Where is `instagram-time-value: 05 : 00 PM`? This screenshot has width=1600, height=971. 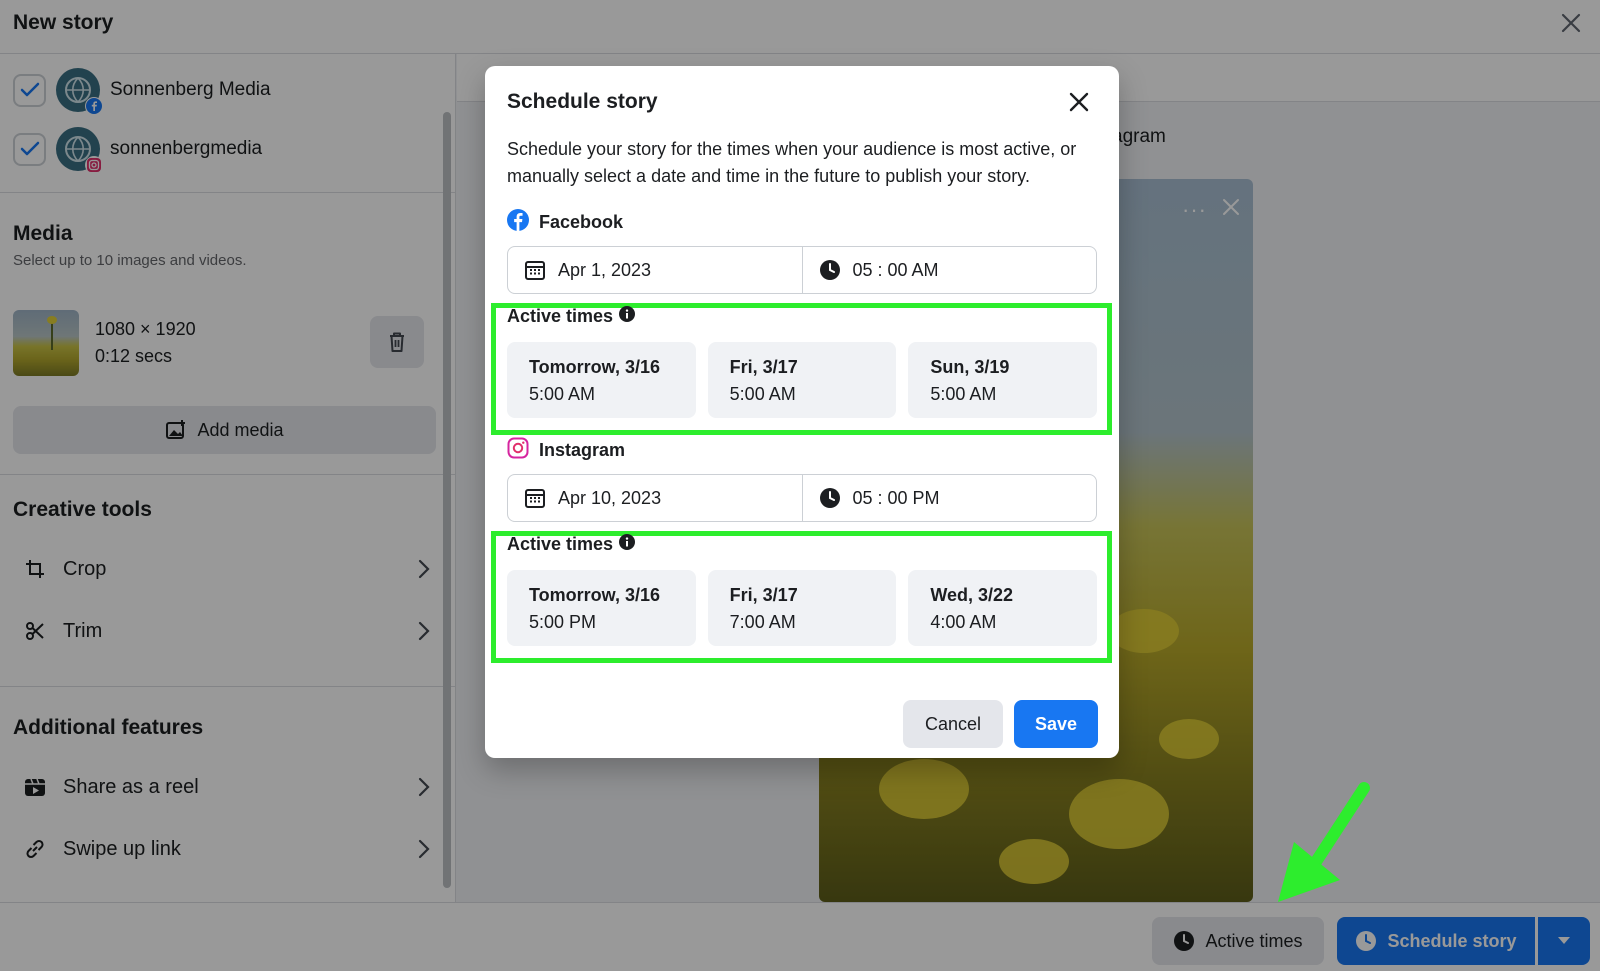
instagram-time-value: 05 : 00 PM is located at coordinates (896, 497).